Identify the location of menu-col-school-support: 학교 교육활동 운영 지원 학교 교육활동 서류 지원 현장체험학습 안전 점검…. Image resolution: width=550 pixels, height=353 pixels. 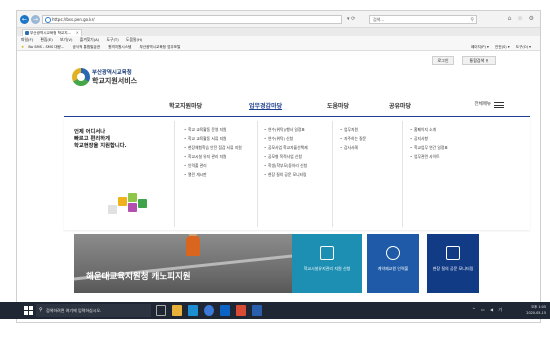
(220, 152).